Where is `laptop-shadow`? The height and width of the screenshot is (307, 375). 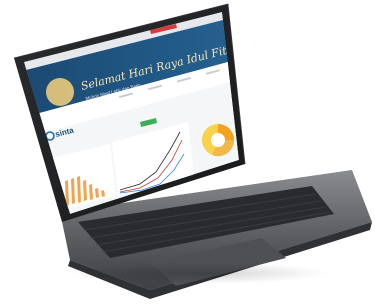
laptop-shadow is located at coordinates (200, 273).